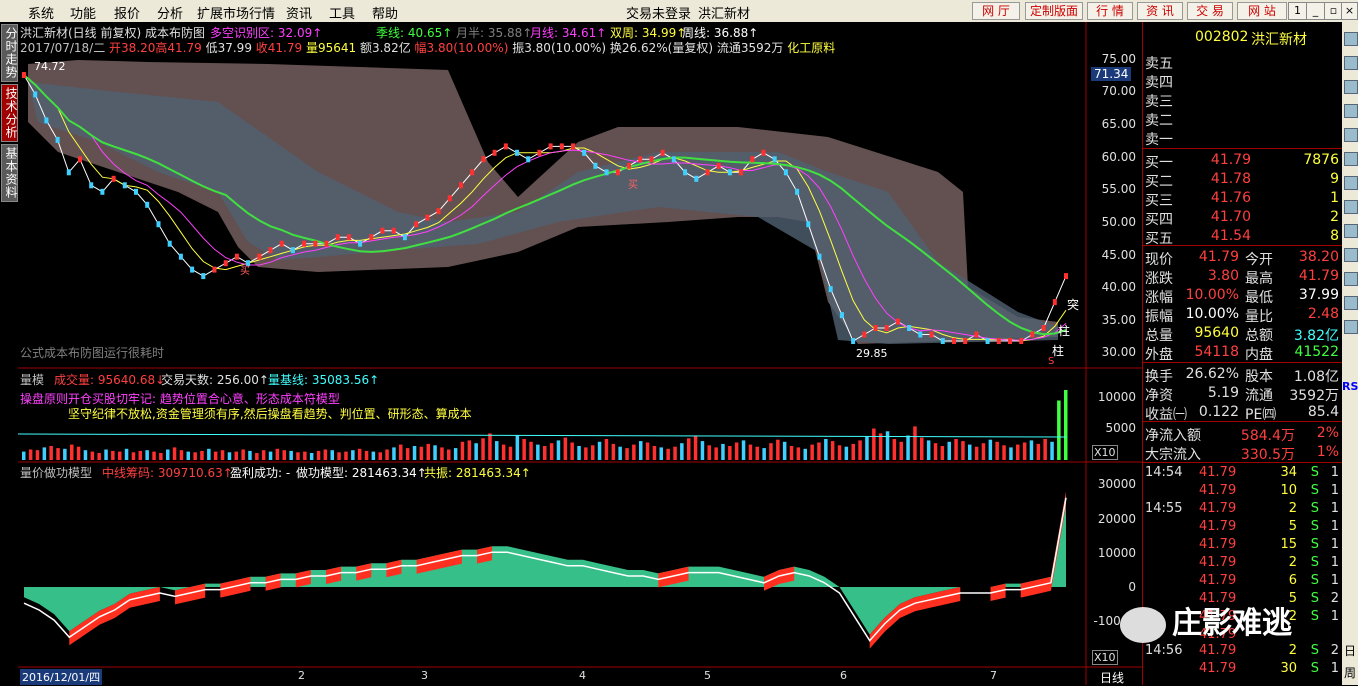 The image size is (1358, 686). I want to click on left-tab-strip: 分时走势 技术分析 基本资料, so click(9, 353).